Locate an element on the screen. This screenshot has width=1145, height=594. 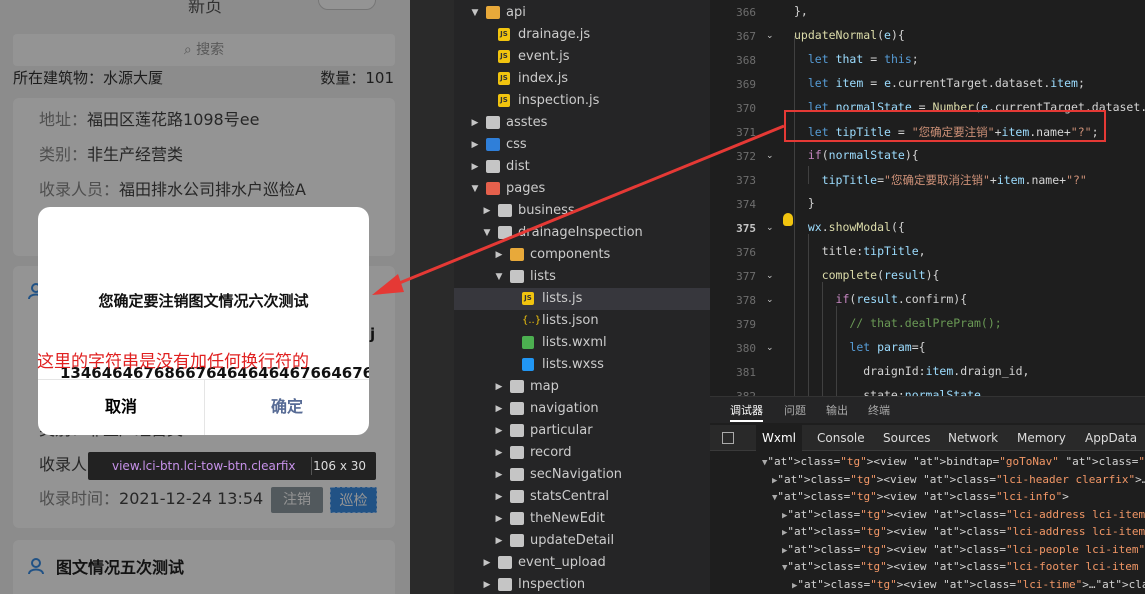
tree-item: ▶ theNewEdit is located at coordinates (582, 519).